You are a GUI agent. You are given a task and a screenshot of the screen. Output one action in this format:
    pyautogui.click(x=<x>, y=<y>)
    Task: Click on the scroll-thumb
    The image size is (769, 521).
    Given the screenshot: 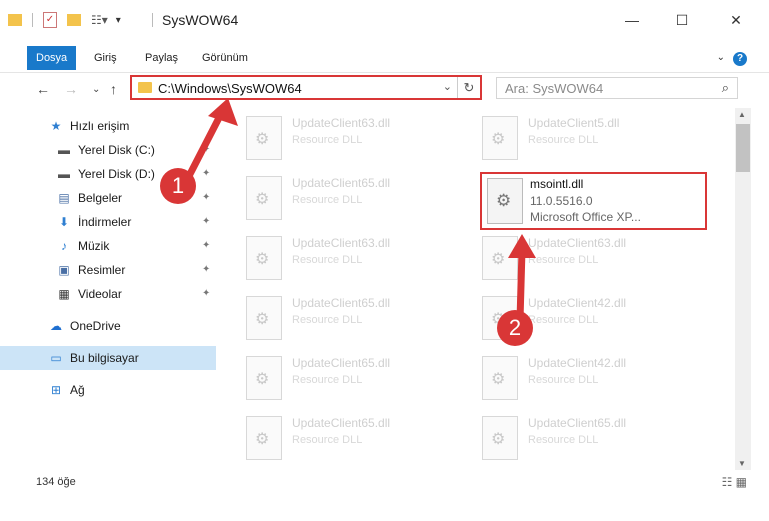 What is the action you would take?
    pyautogui.click(x=743, y=148)
    